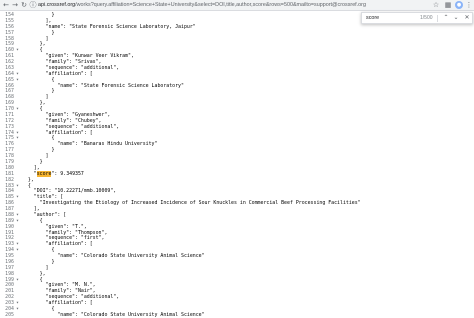  What do you see at coordinates (15, 5) in the screenshot?
I see `arrow-right-icon: →` at bounding box center [15, 5].